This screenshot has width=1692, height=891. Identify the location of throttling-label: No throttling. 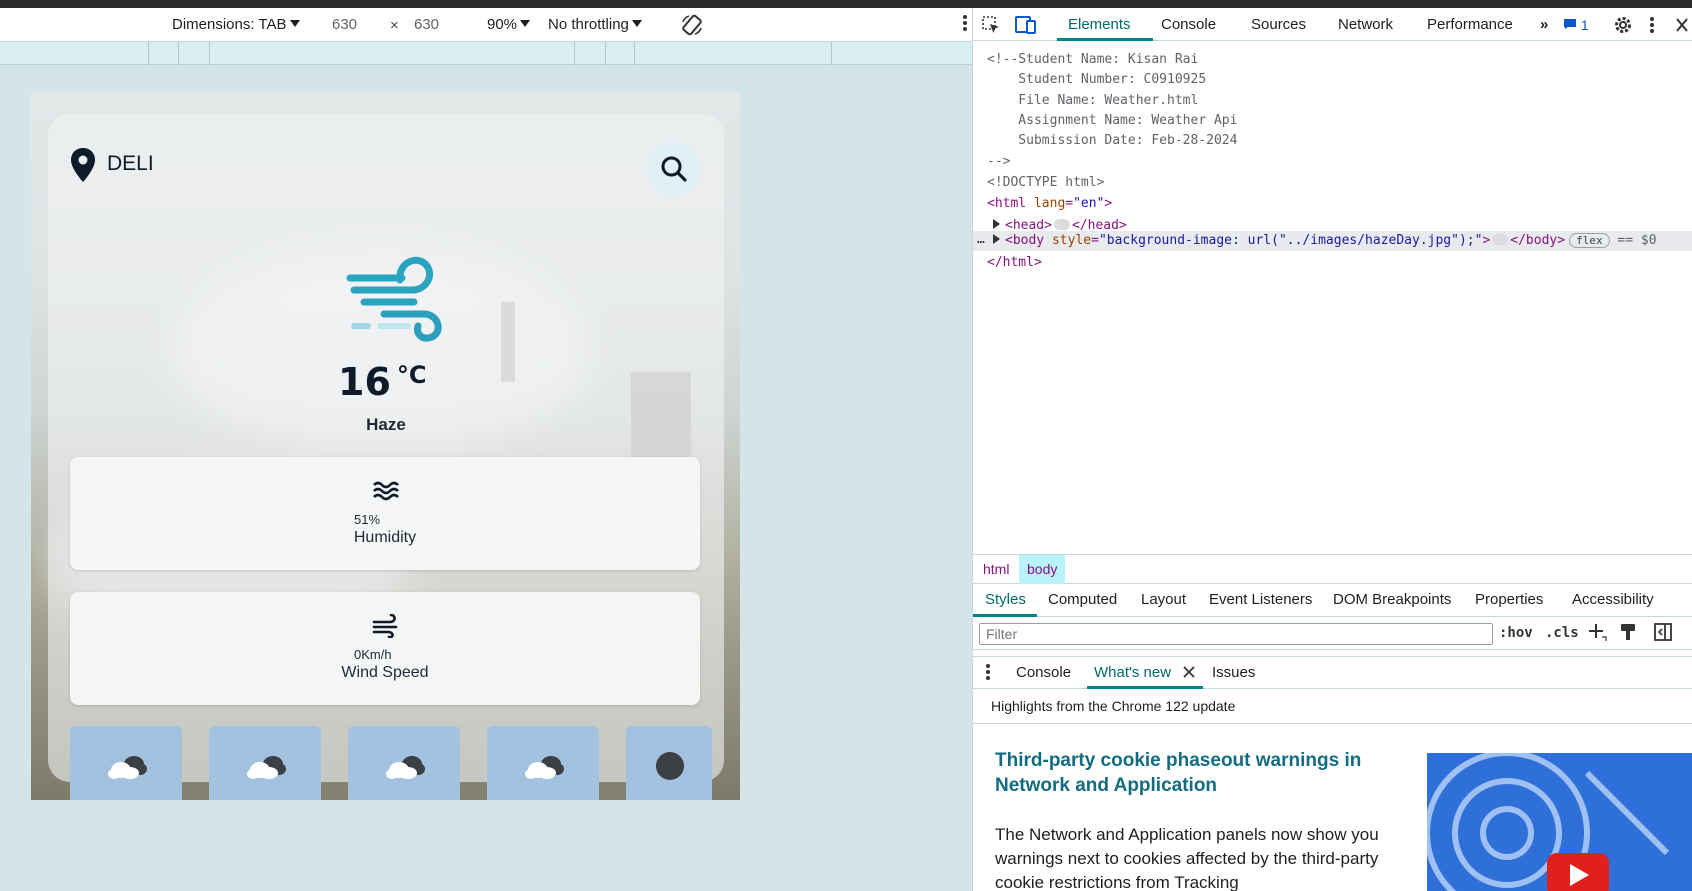
(588, 24).